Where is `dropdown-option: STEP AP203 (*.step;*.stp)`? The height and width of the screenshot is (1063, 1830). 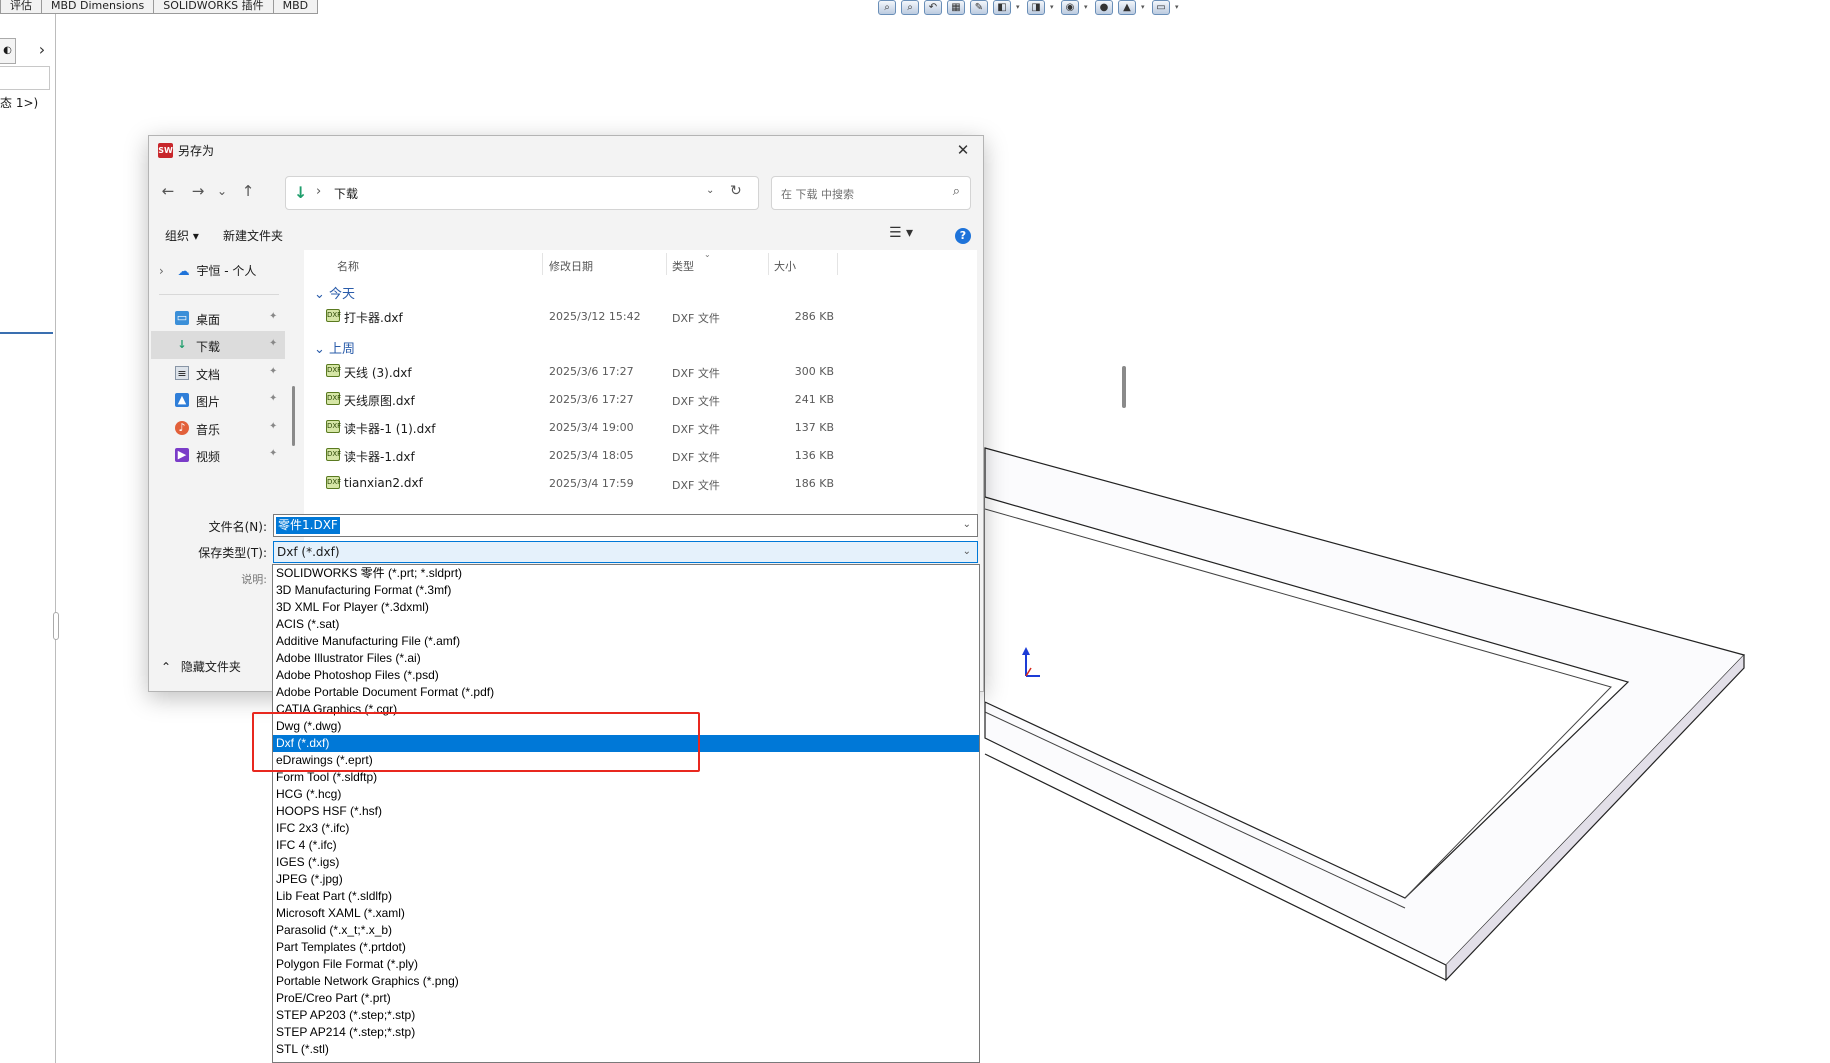 dropdown-option: STEP AP203 (*.step;*.stp) is located at coordinates (626, 1015).